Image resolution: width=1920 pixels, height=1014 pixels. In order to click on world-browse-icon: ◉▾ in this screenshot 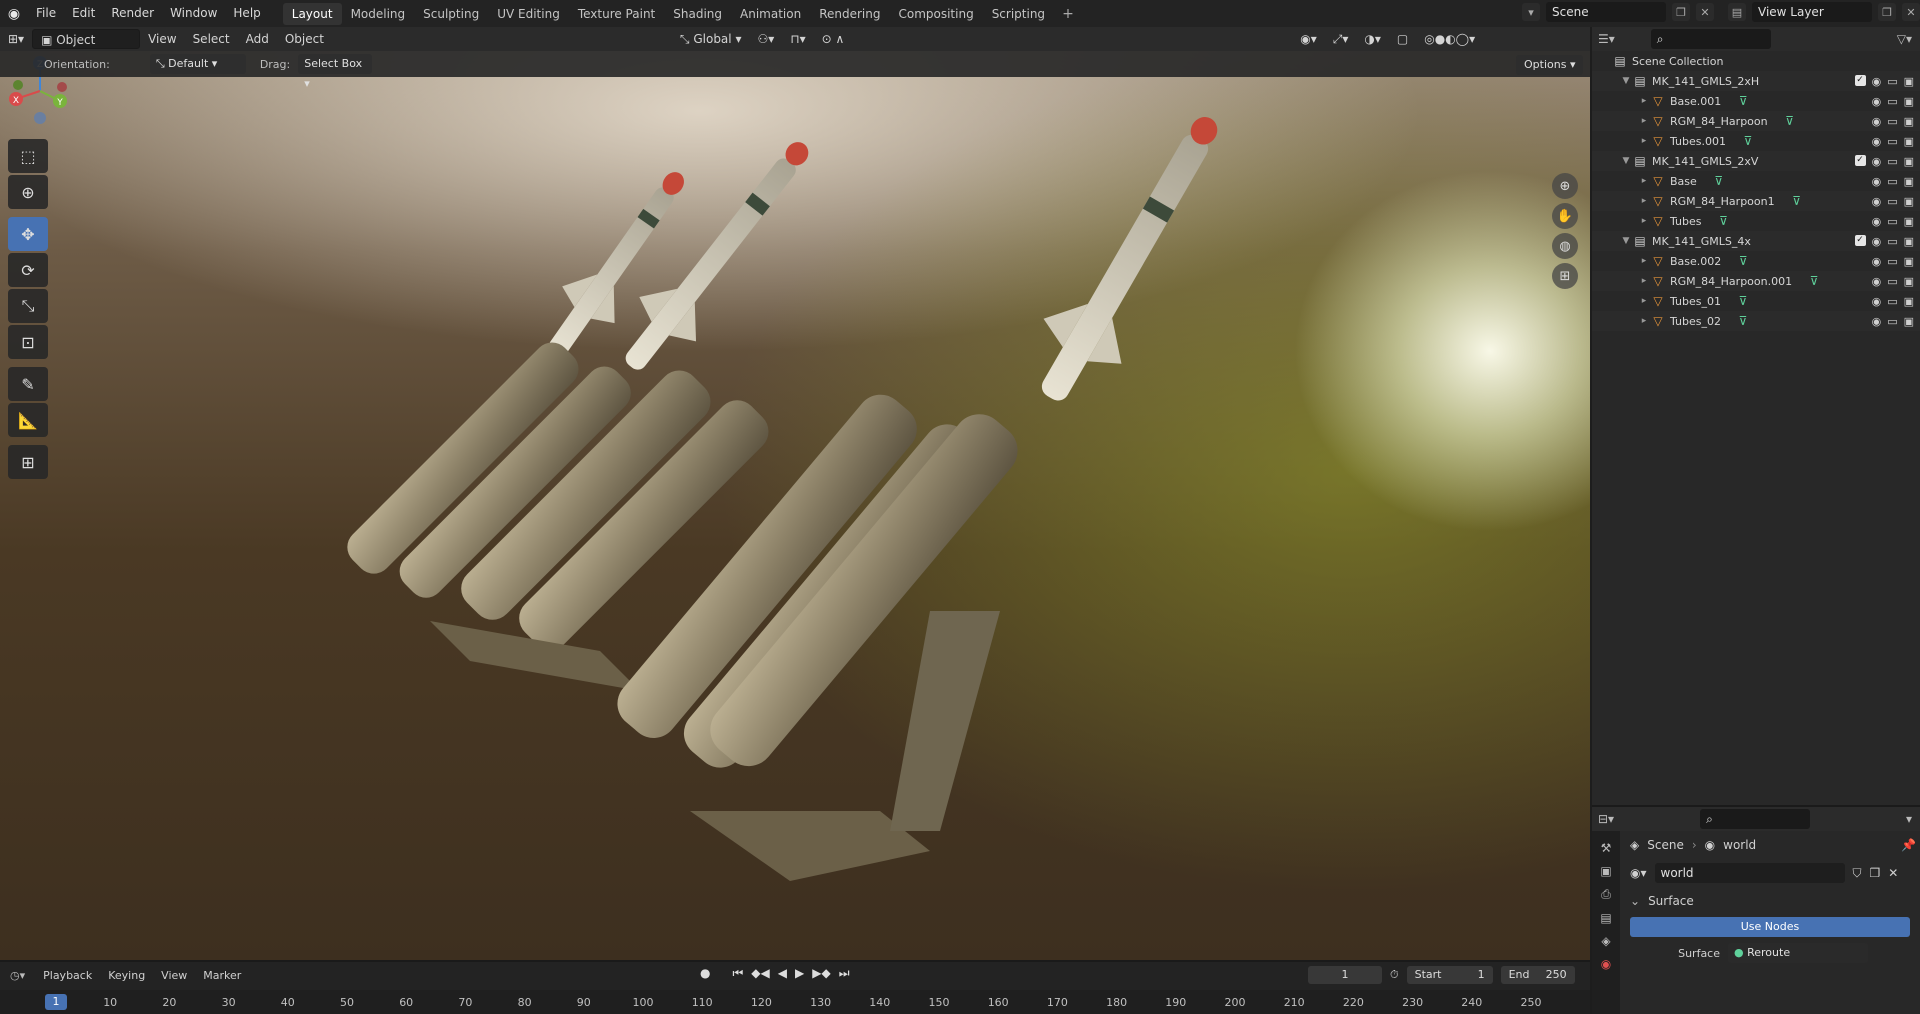, I will do `click(1638, 873)`.